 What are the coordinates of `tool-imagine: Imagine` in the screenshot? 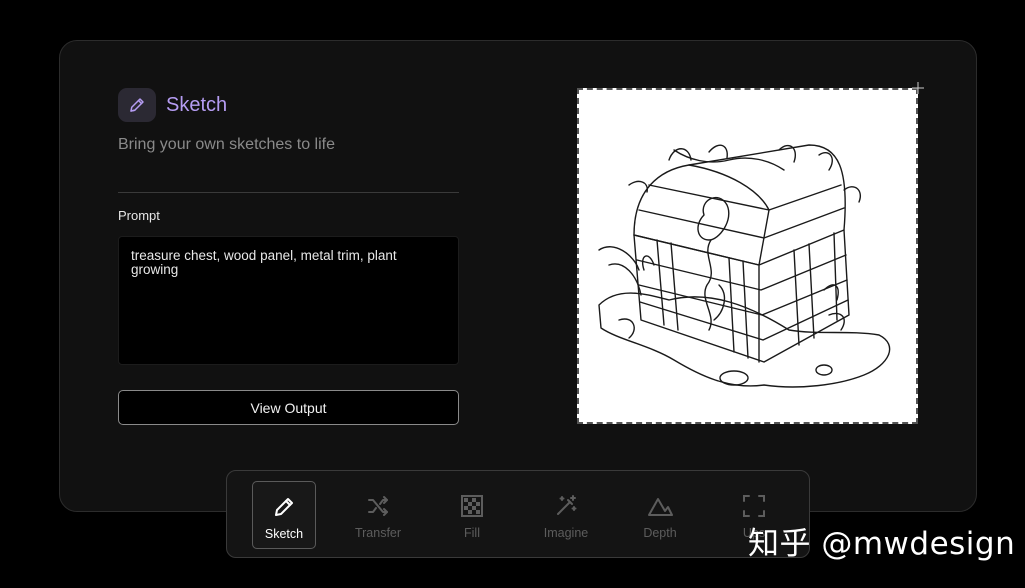 It's located at (566, 515).